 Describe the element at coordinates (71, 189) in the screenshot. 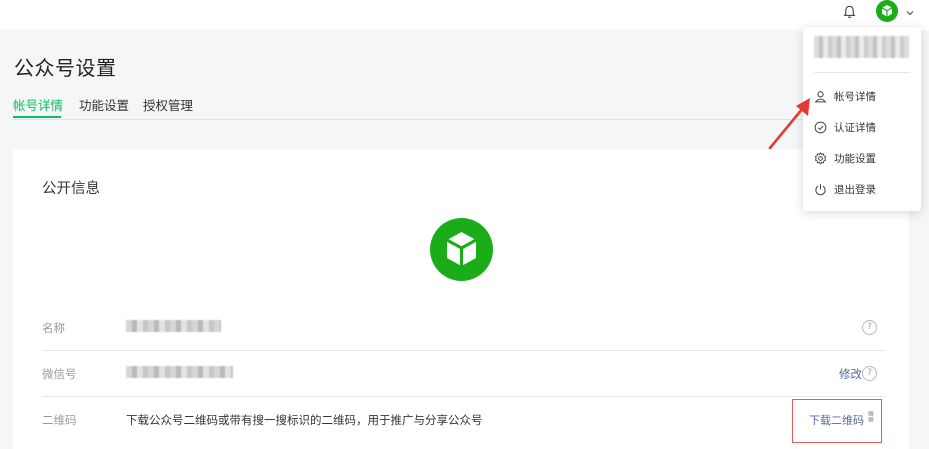

I see `section-title: 公开信息` at that location.